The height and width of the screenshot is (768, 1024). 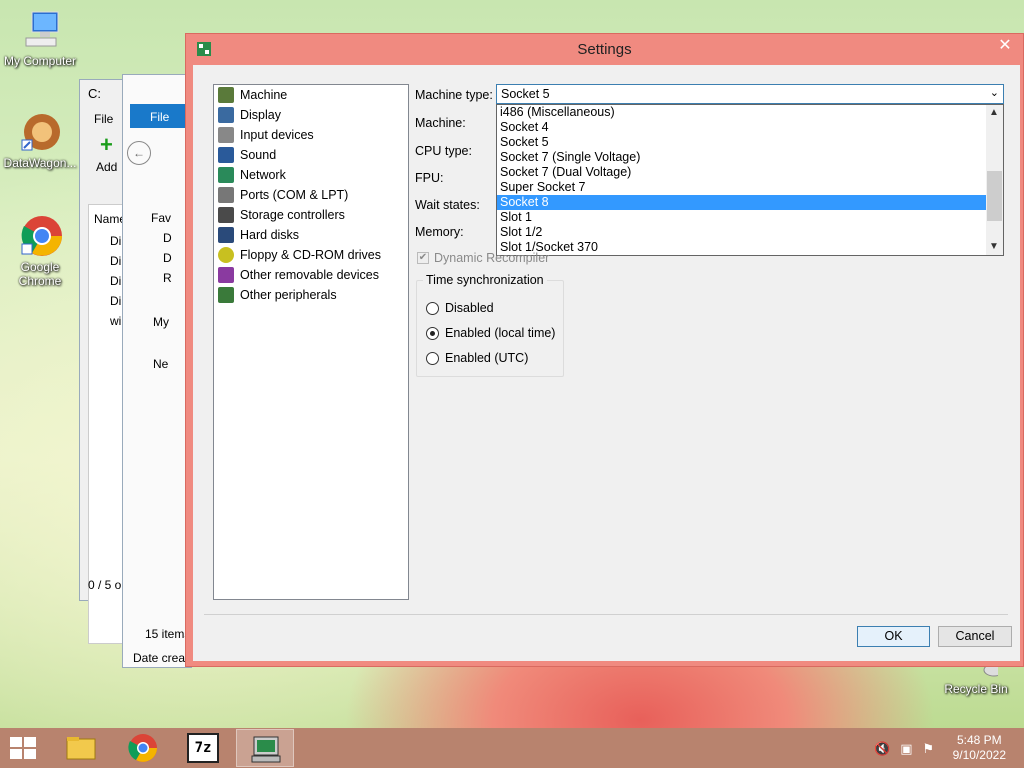 I want to click on tree-item-storage-controllers: Storage controllers, so click(x=311, y=215).